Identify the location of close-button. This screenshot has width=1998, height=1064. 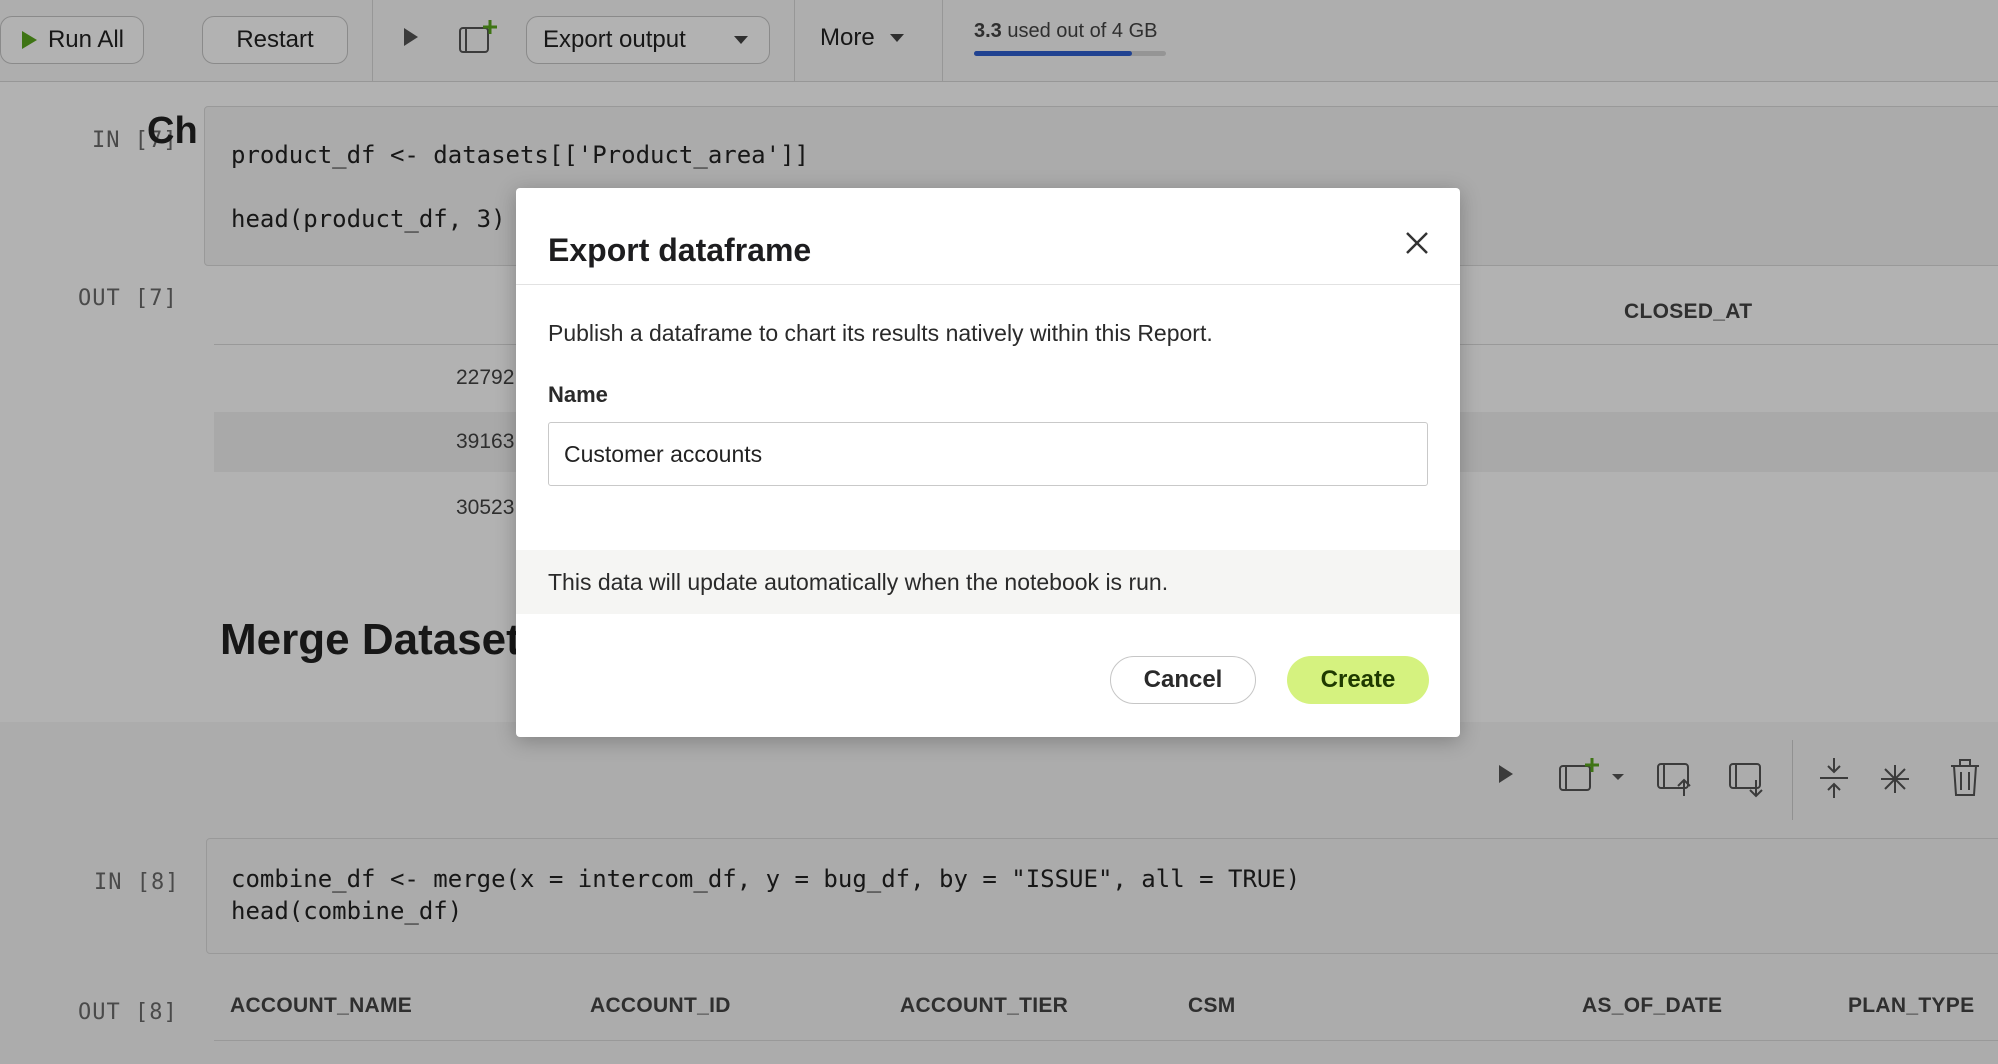
(1417, 243).